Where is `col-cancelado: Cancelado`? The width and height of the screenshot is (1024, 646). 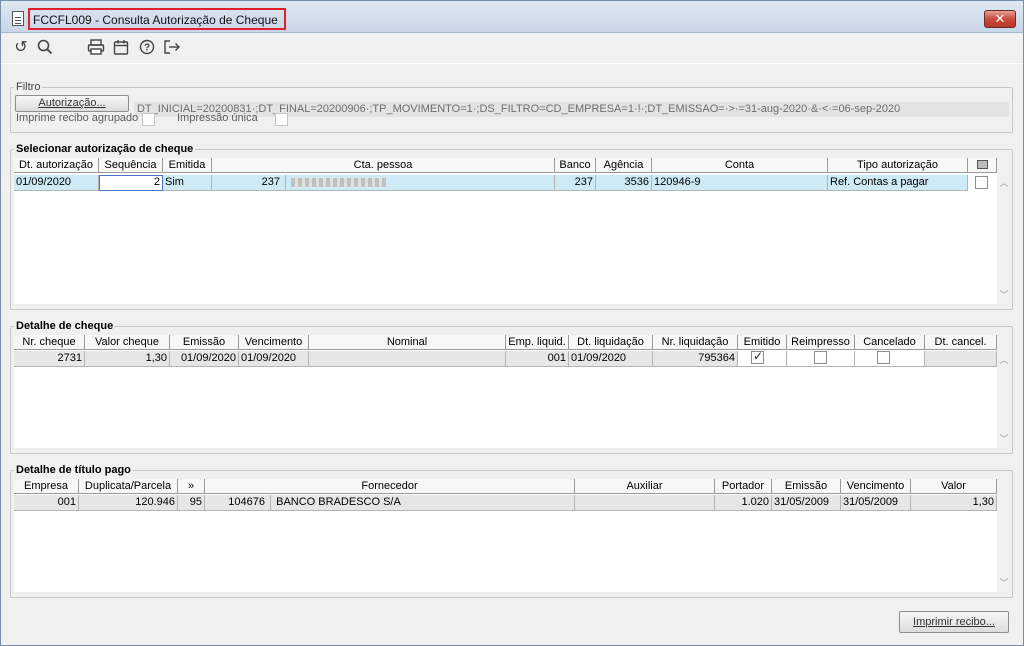 col-cancelado: Cancelado is located at coordinates (890, 342).